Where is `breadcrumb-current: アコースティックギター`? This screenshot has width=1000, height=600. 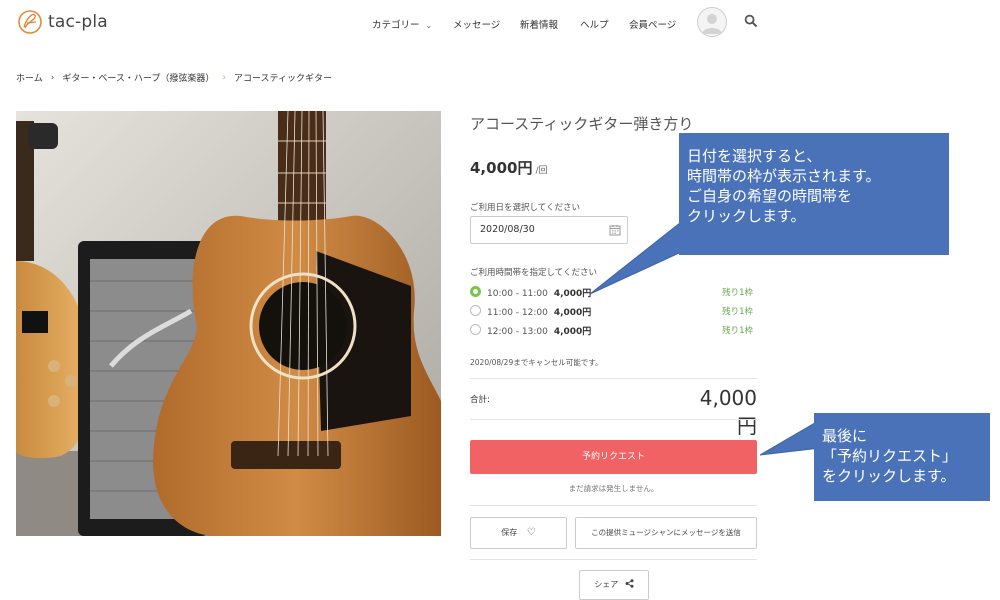
breadcrumb-current: アコースティックギター is located at coordinates (282, 79).